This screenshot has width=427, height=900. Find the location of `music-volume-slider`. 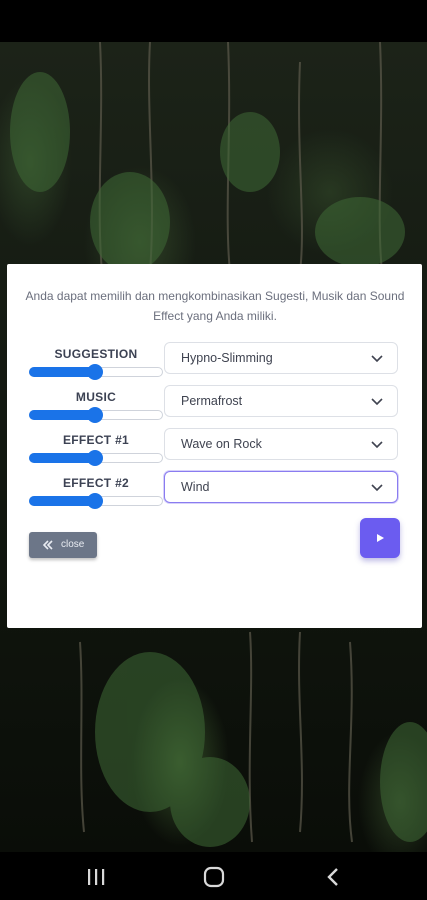

music-volume-slider is located at coordinates (96, 415).